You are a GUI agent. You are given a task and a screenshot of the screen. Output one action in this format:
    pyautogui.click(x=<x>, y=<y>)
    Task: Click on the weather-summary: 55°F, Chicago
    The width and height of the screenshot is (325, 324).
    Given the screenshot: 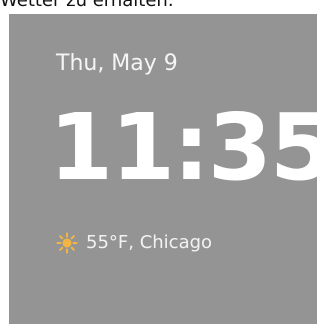 What is the action you would take?
    pyautogui.click(x=149, y=242)
    